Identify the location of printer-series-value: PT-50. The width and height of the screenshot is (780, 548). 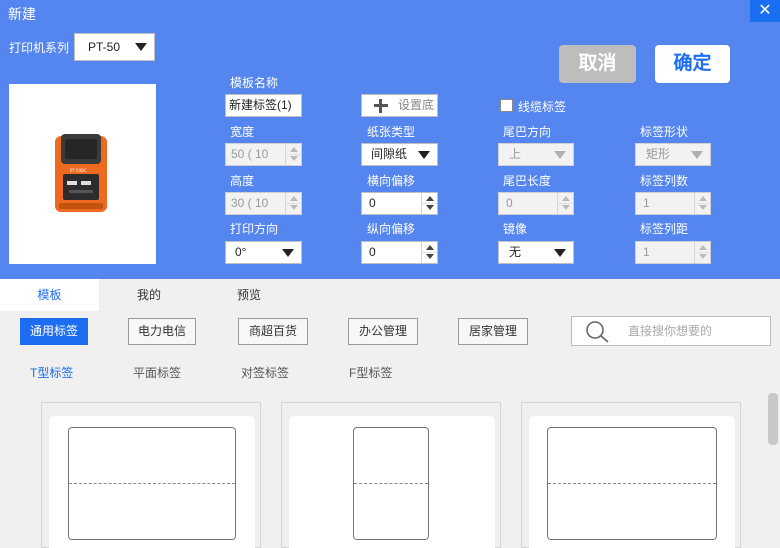
(104, 47).